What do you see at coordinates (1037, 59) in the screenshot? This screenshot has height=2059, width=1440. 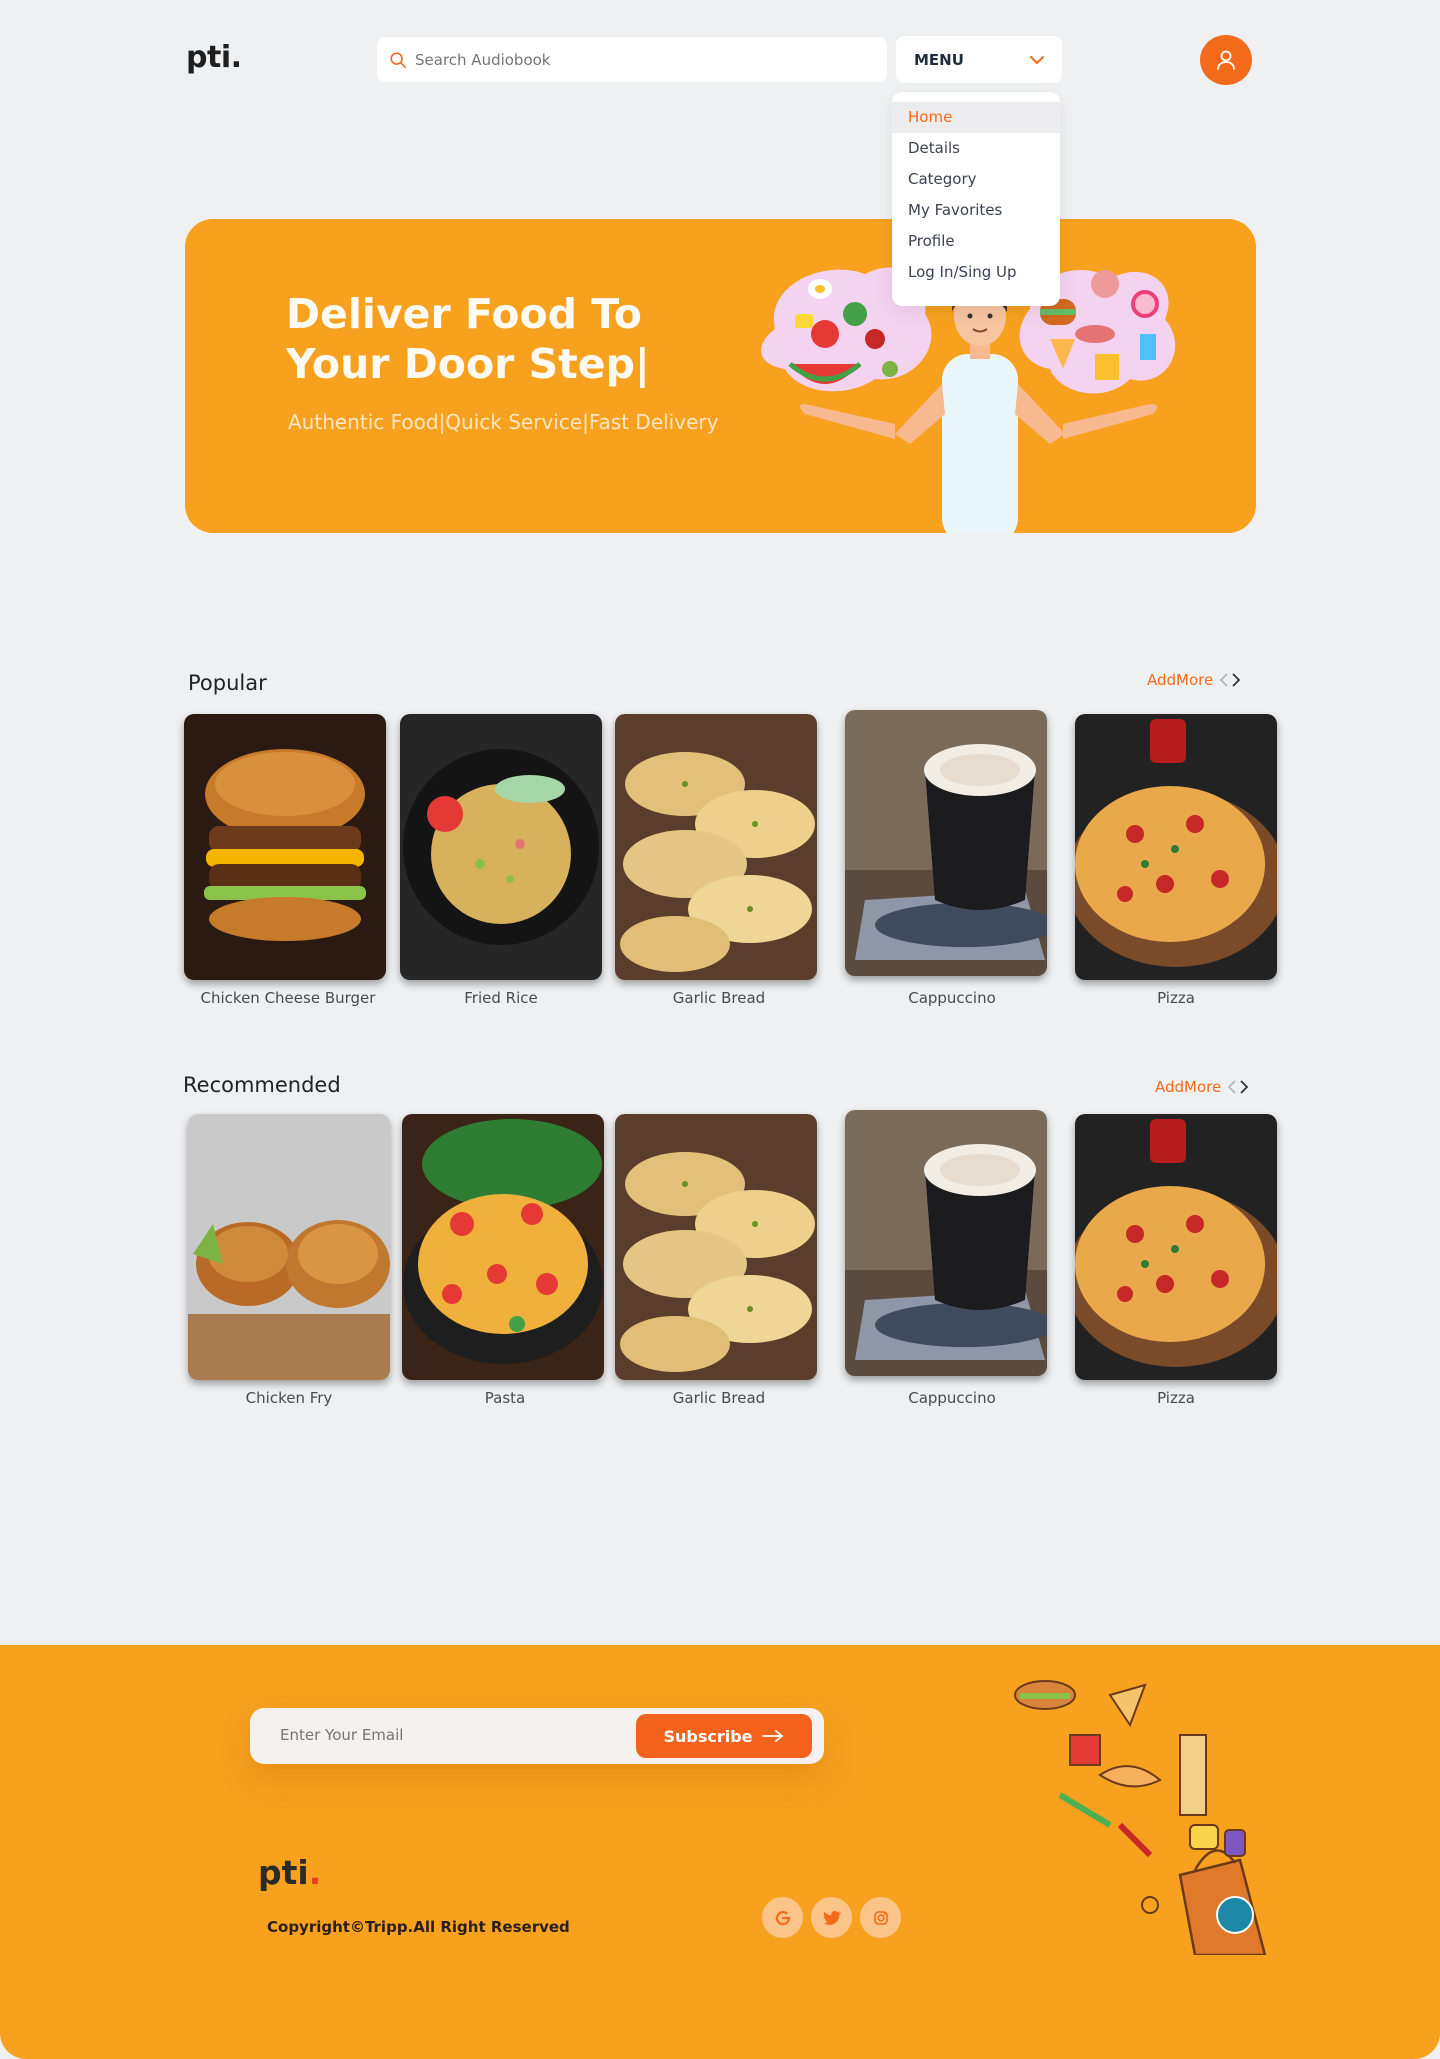 I see `chevron-down-icon` at bounding box center [1037, 59].